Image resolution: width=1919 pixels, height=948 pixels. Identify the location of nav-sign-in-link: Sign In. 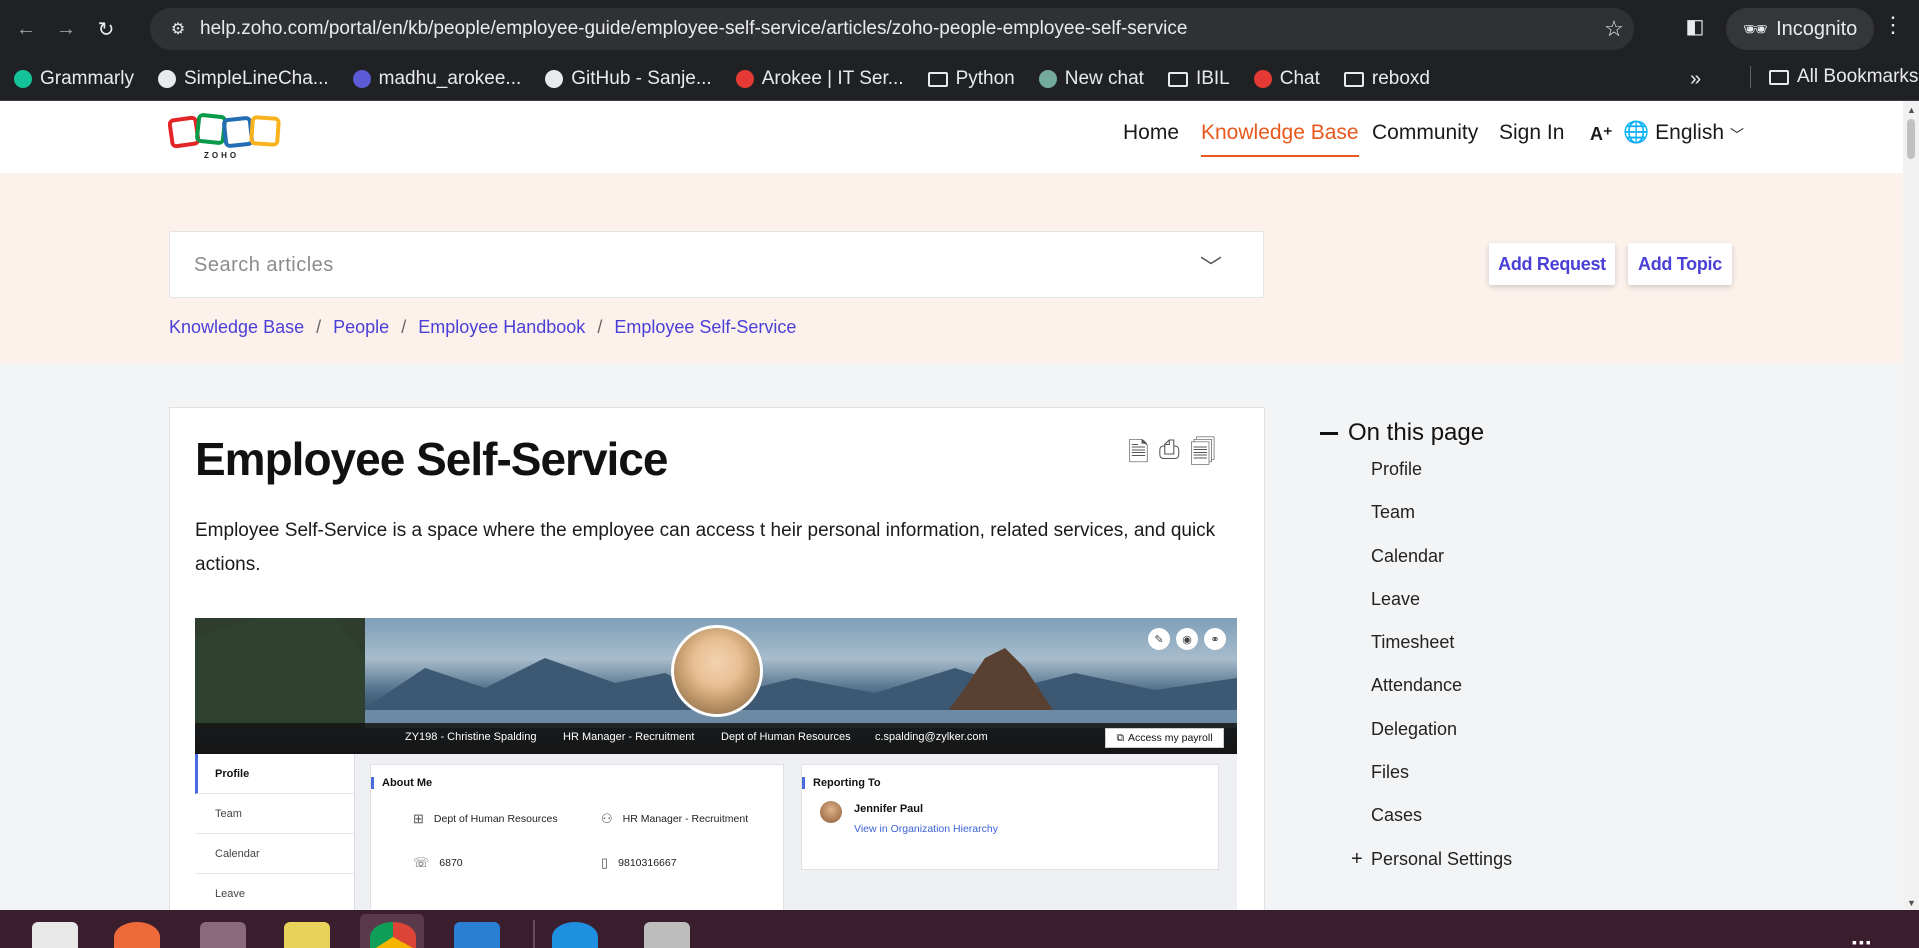
(1531, 138).